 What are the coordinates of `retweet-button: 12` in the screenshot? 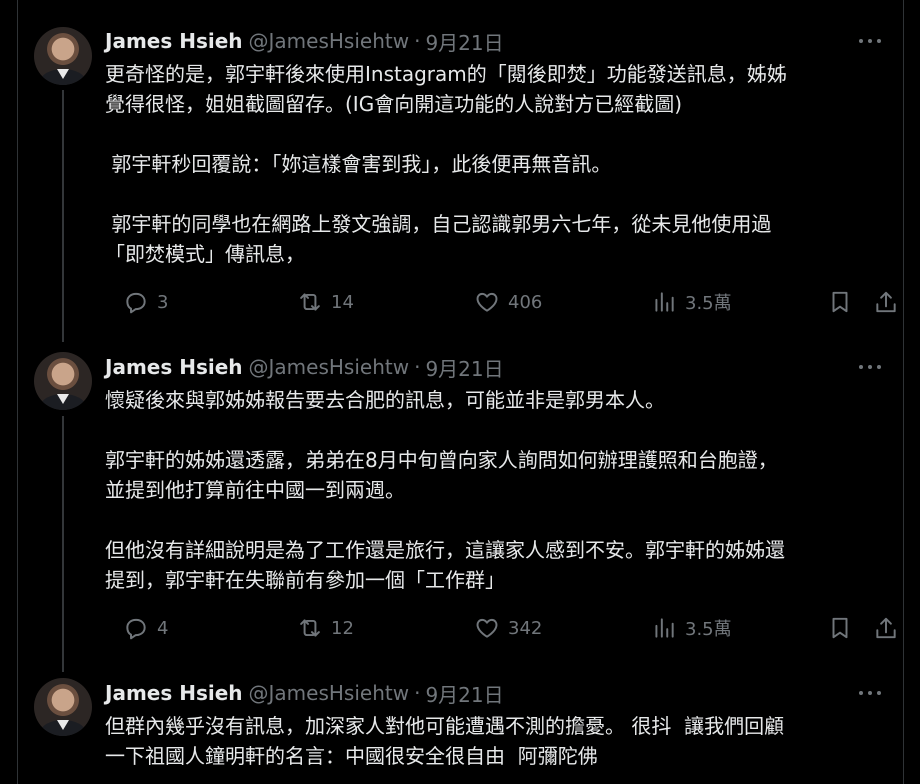 It's located at (325, 628).